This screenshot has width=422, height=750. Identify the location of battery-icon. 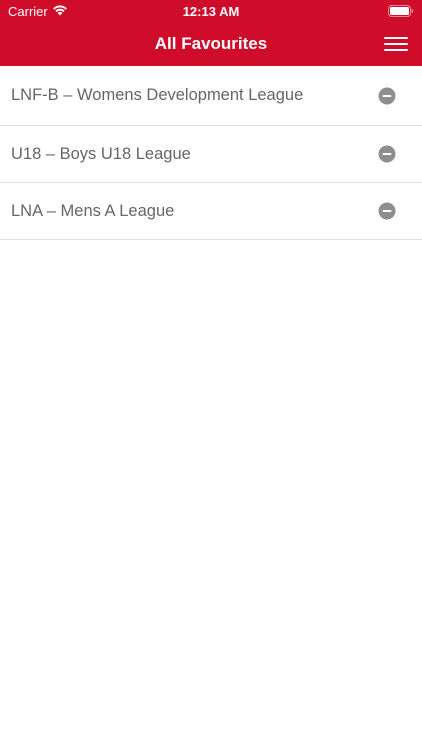
(401, 11).